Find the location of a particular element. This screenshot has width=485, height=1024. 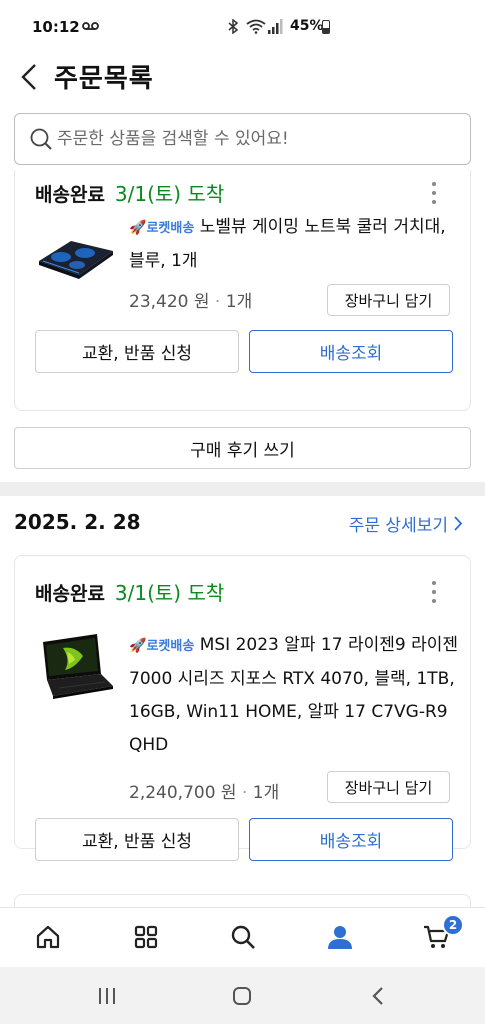

search-bar is located at coordinates (242, 139).